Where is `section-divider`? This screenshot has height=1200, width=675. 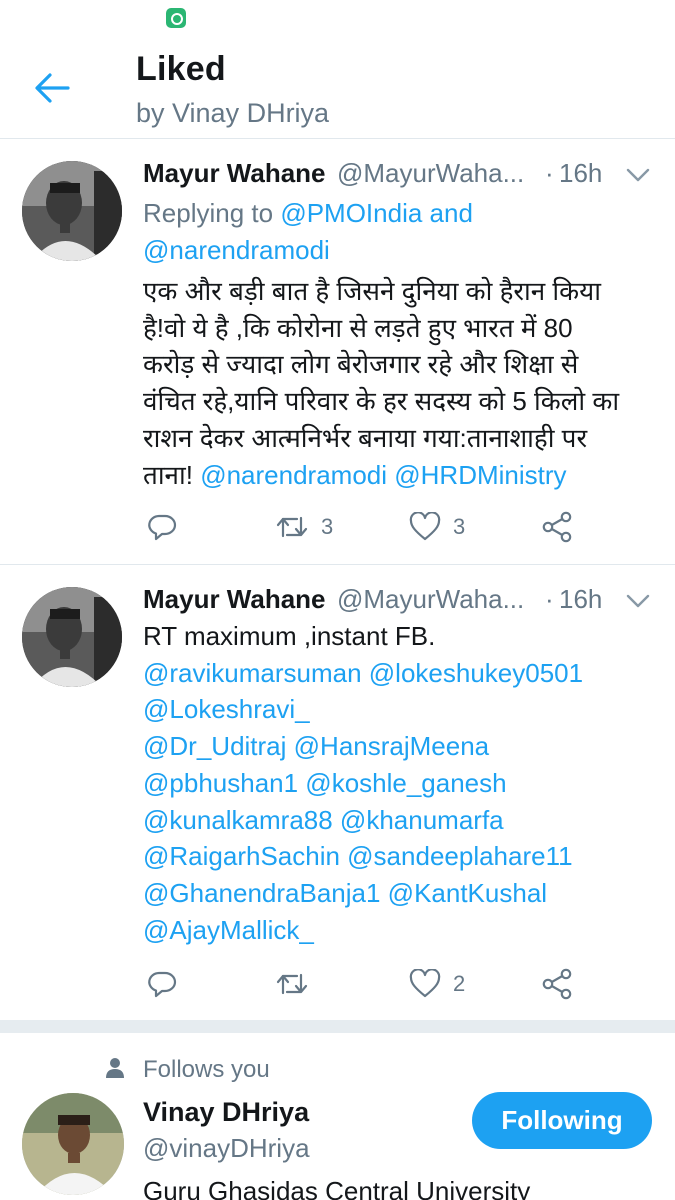 section-divider is located at coordinates (337, 1026).